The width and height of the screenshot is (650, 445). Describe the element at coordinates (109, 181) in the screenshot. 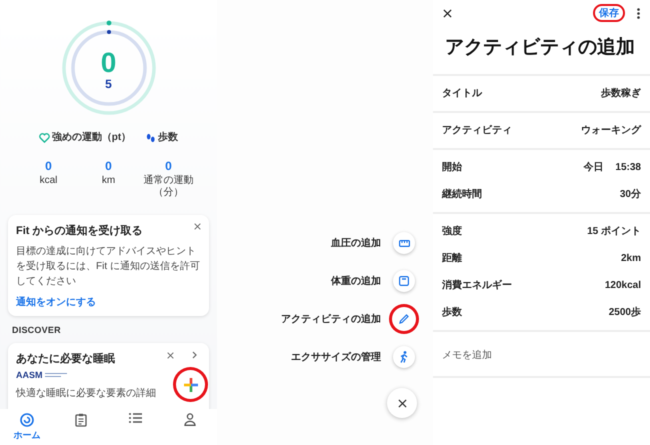

I see `stat-label: km` at that location.